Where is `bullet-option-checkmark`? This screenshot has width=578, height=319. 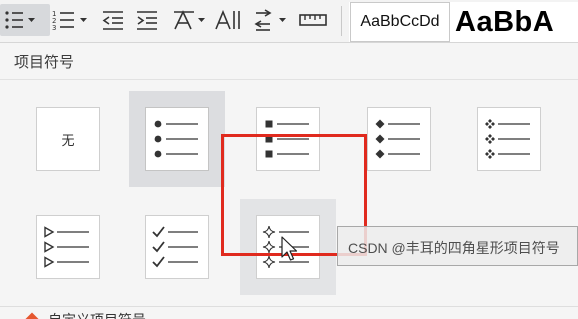
bullet-option-checkmark is located at coordinates (177, 247).